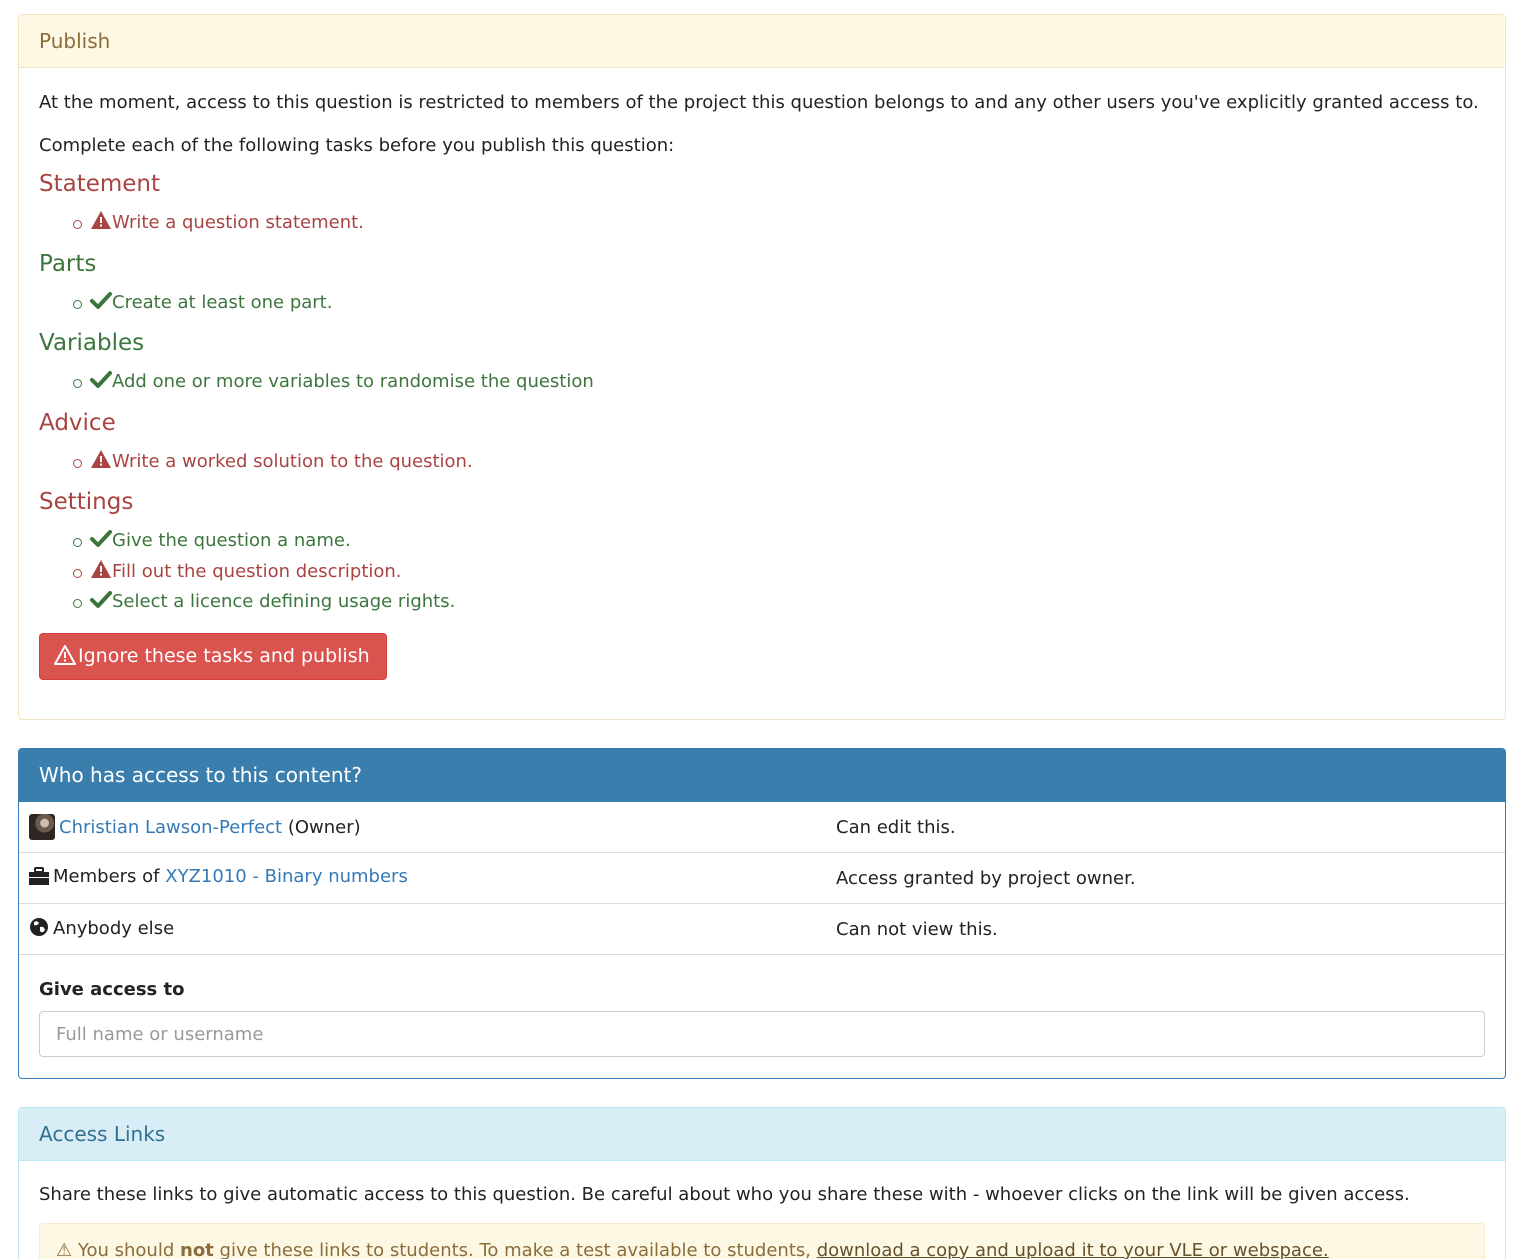 This screenshot has height=1259, width=1517. What do you see at coordinates (762, 1134) in the screenshot?
I see `access-links-heading: Access Links` at bounding box center [762, 1134].